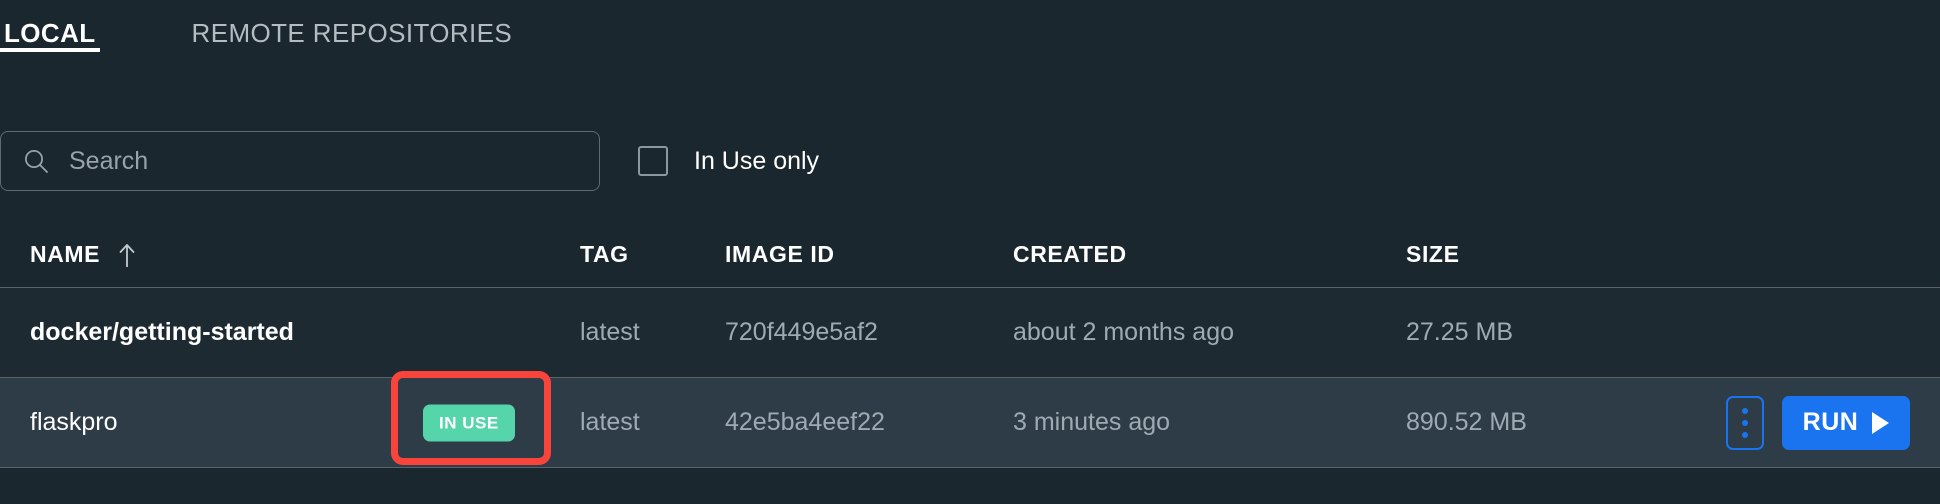 The height and width of the screenshot is (504, 1940). Describe the element at coordinates (604, 254) in the screenshot. I see `column-header-tag-label: TAG` at that location.